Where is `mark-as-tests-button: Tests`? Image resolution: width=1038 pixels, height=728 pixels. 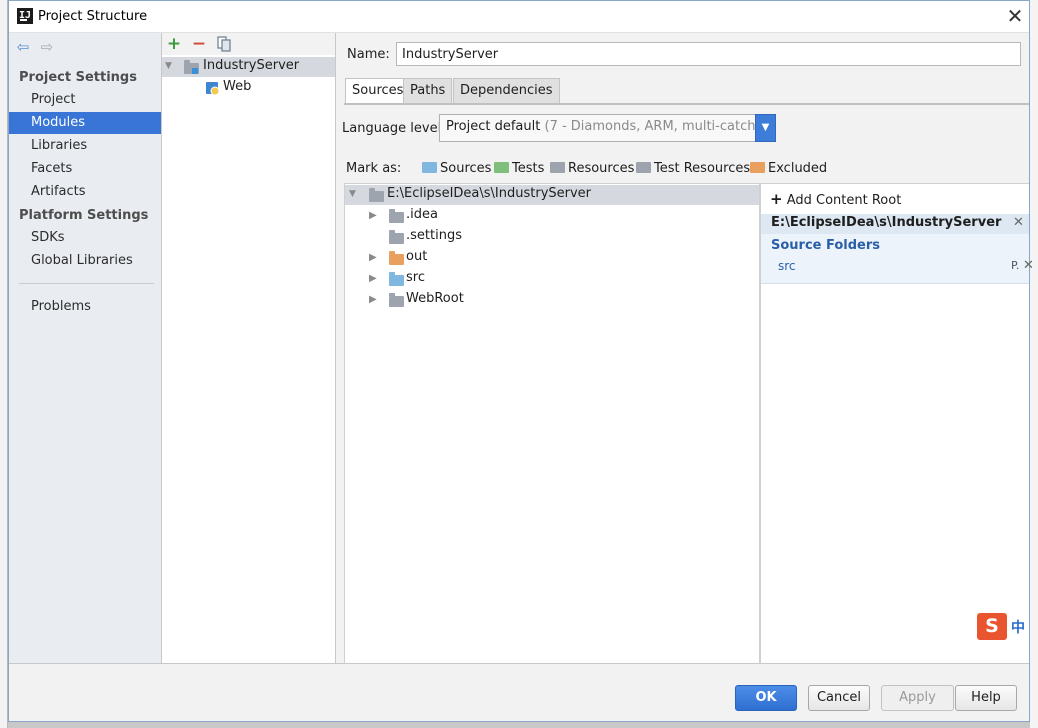 mark-as-tests-button: Tests is located at coordinates (519, 168).